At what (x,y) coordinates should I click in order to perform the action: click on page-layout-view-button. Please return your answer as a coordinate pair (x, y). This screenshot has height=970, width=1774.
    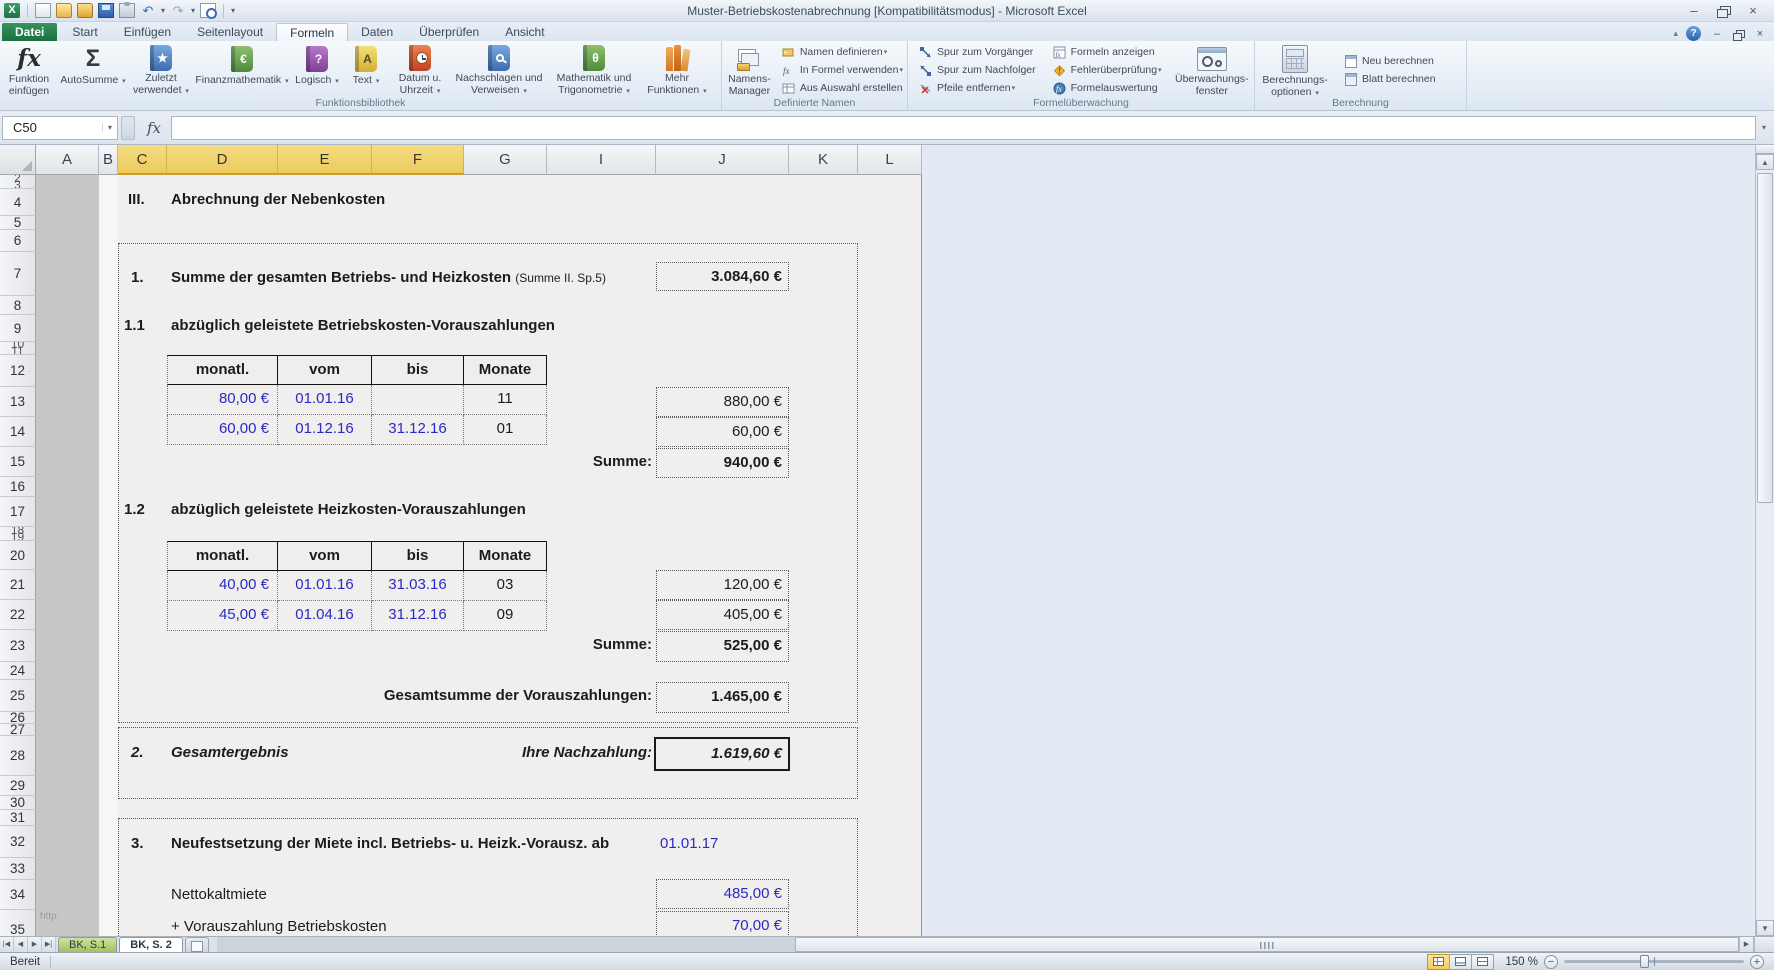
    Looking at the image, I should click on (1460, 961).